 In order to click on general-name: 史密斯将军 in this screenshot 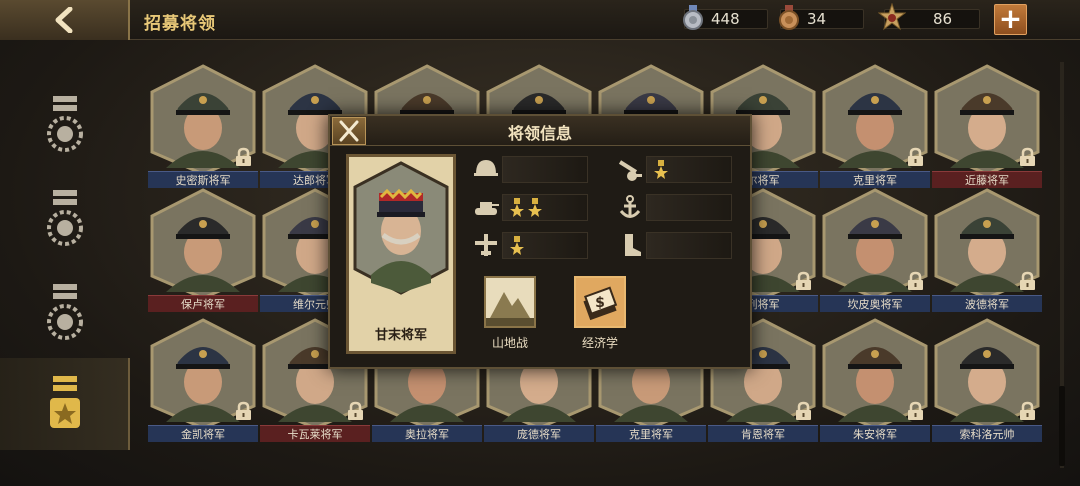, I will do `click(203, 179)`.